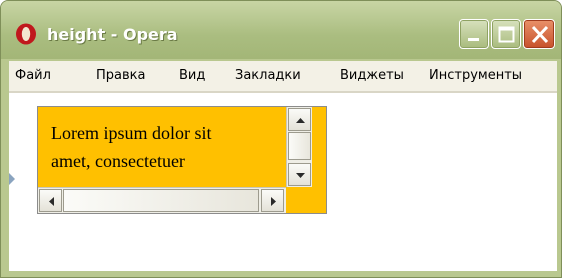 This screenshot has height=278, width=562. I want to click on close-icon, so click(540, 34).